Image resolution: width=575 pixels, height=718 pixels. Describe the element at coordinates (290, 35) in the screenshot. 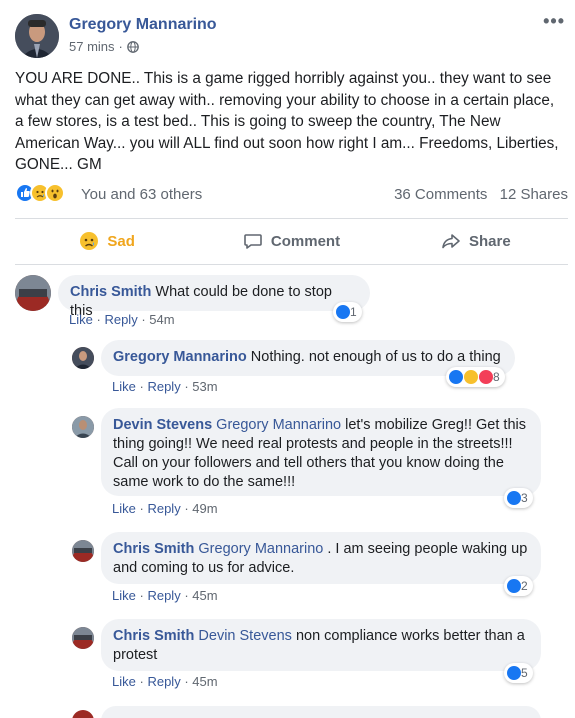

I see `post-header: Gregory Mannarino 57 mins · •••` at that location.